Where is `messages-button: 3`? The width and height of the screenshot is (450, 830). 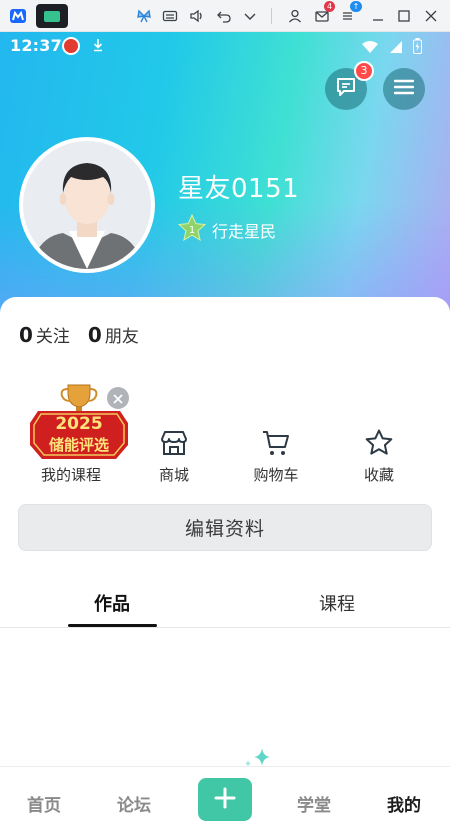 messages-button: 3 is located at coordinates (349, 85).